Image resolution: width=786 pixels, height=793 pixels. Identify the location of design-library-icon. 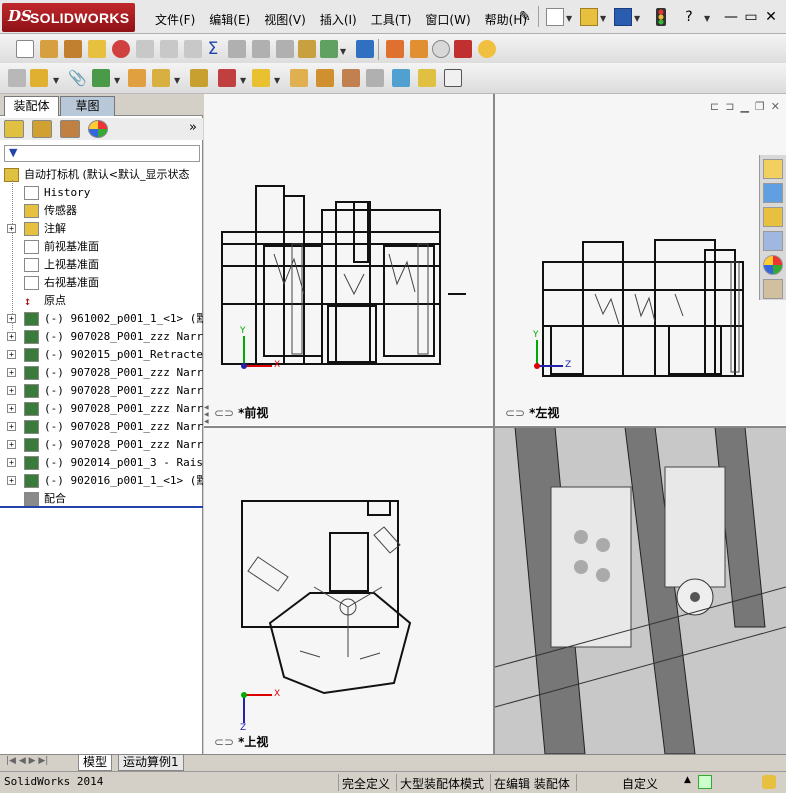
(773, 193).